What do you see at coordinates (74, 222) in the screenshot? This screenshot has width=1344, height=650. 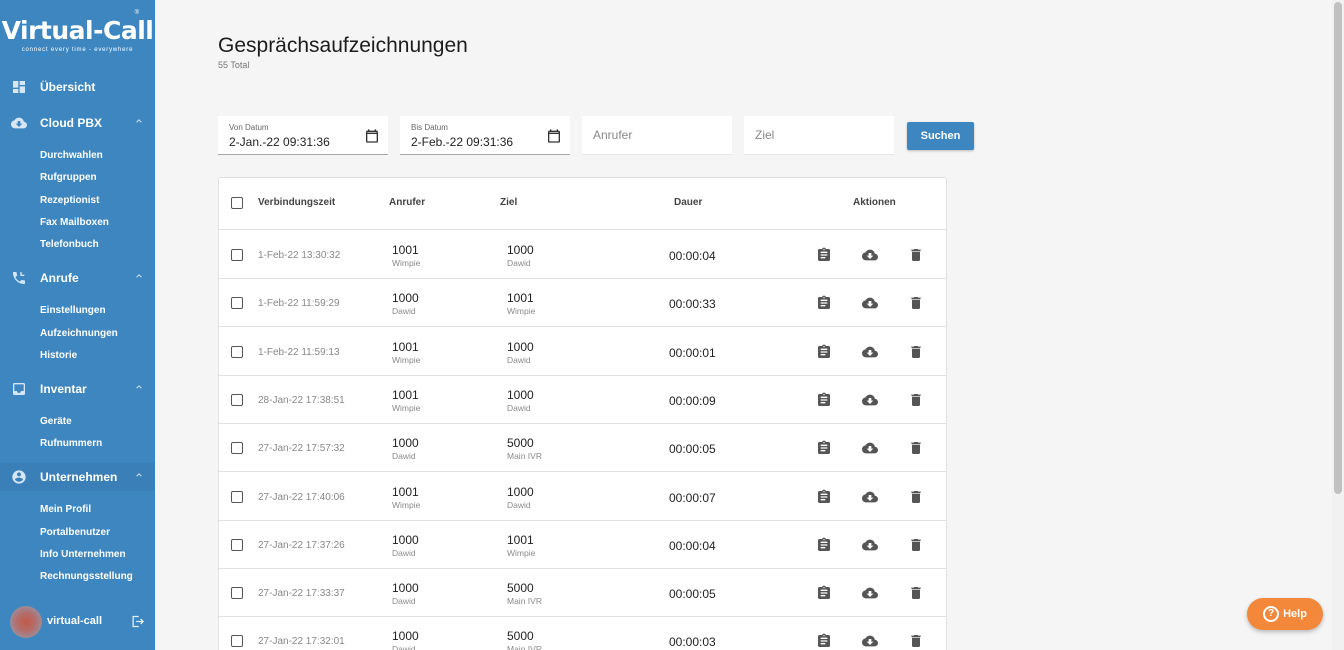 I see `sidebar-item-fax-mailboxen: Fax Mailboxen` at bounding box center [74, 222].